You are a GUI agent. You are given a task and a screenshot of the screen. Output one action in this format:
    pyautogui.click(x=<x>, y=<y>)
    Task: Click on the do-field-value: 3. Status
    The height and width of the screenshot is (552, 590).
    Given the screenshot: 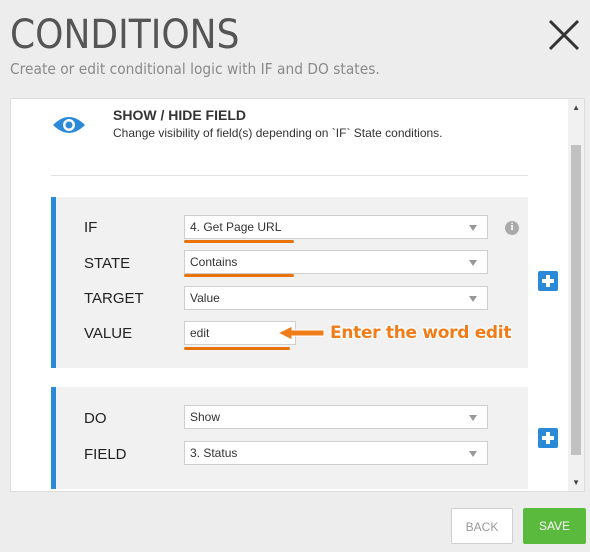 What is the action you would take?
    pyautogui.click(x=214, y=453)
    